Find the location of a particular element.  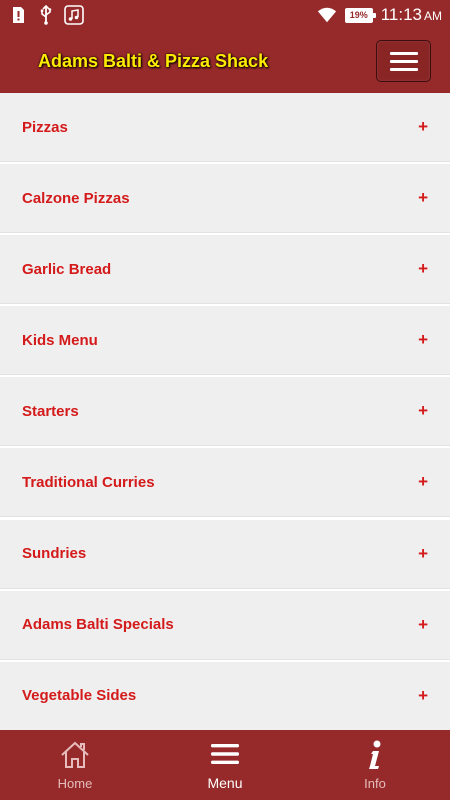

system-icons: 19% 11:13 AM is located at coordinates (379, 15).